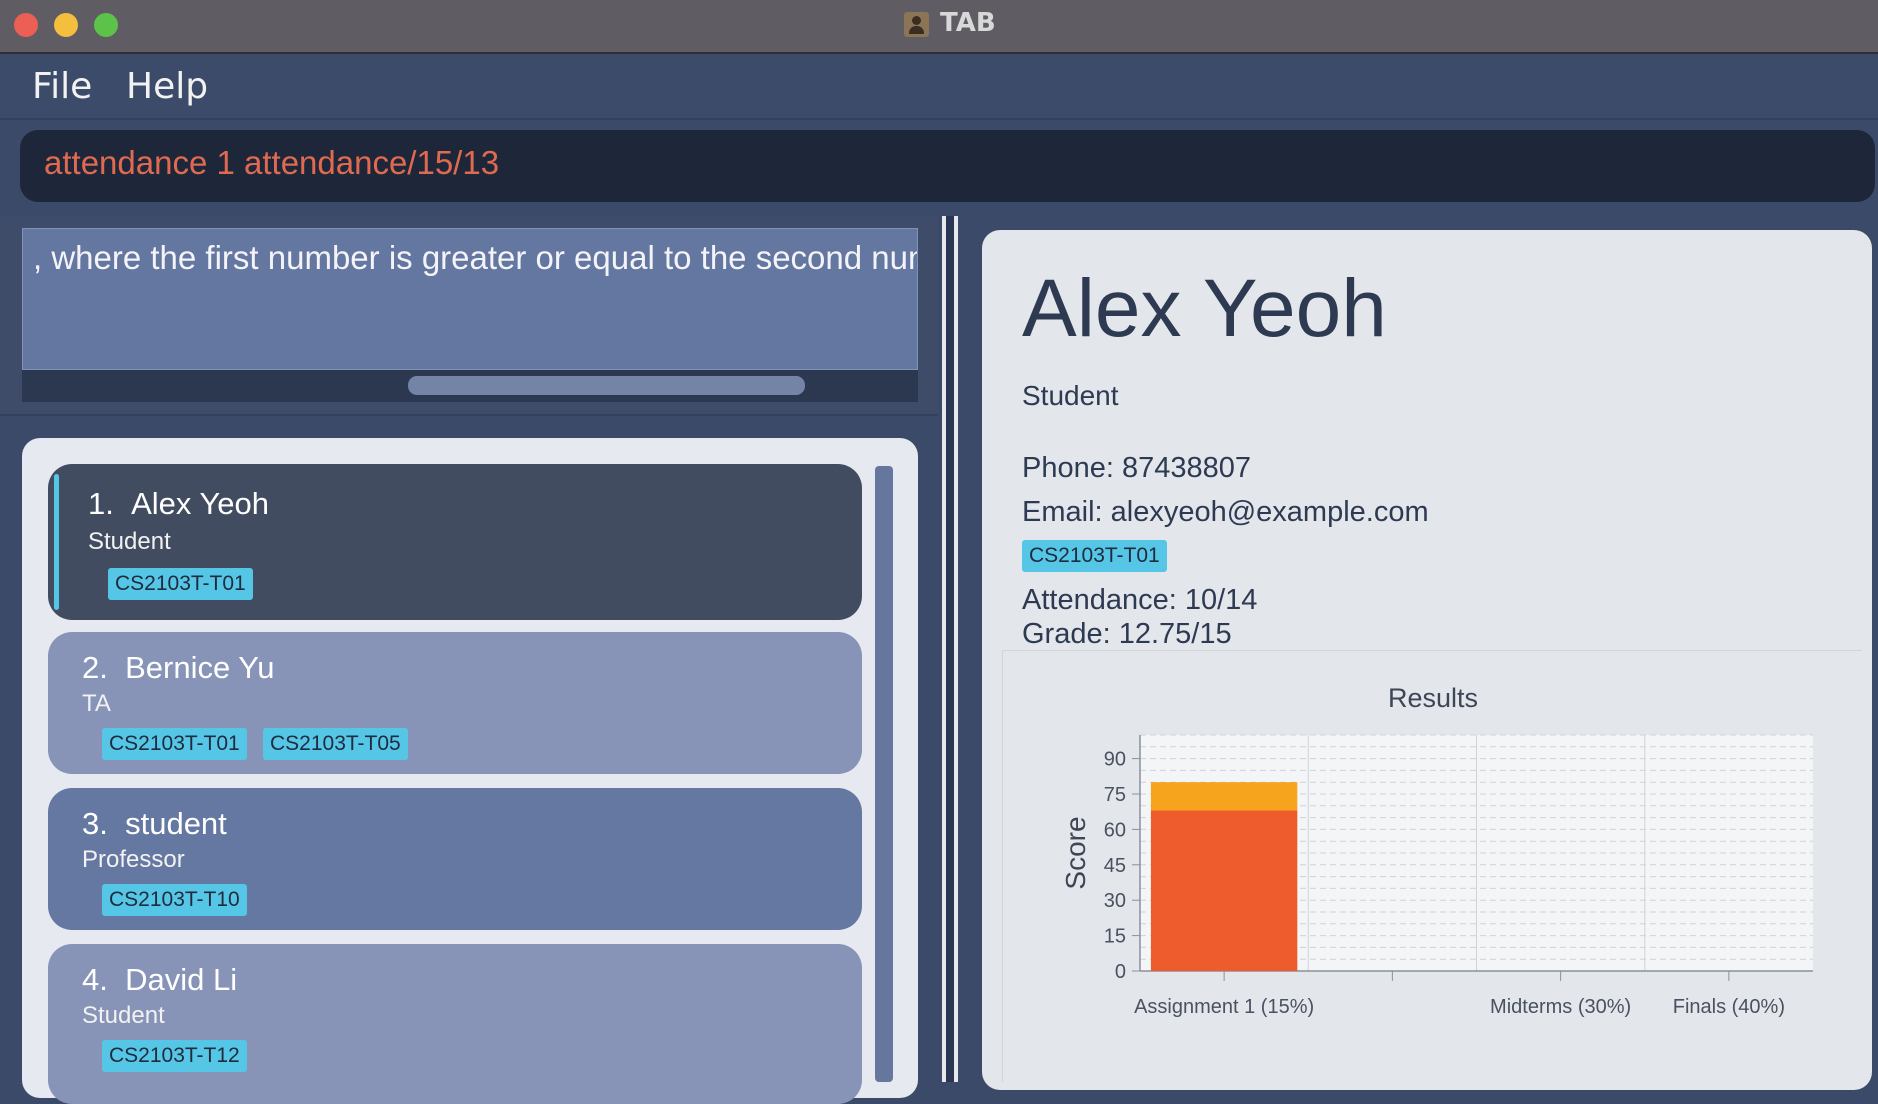 The height and width of the screenshot is (1104, 1878). Describe the element at coordinates (271, 163) in the screenshot. I see `command-input-text: attendance 1 attendance/15/13` at that location.